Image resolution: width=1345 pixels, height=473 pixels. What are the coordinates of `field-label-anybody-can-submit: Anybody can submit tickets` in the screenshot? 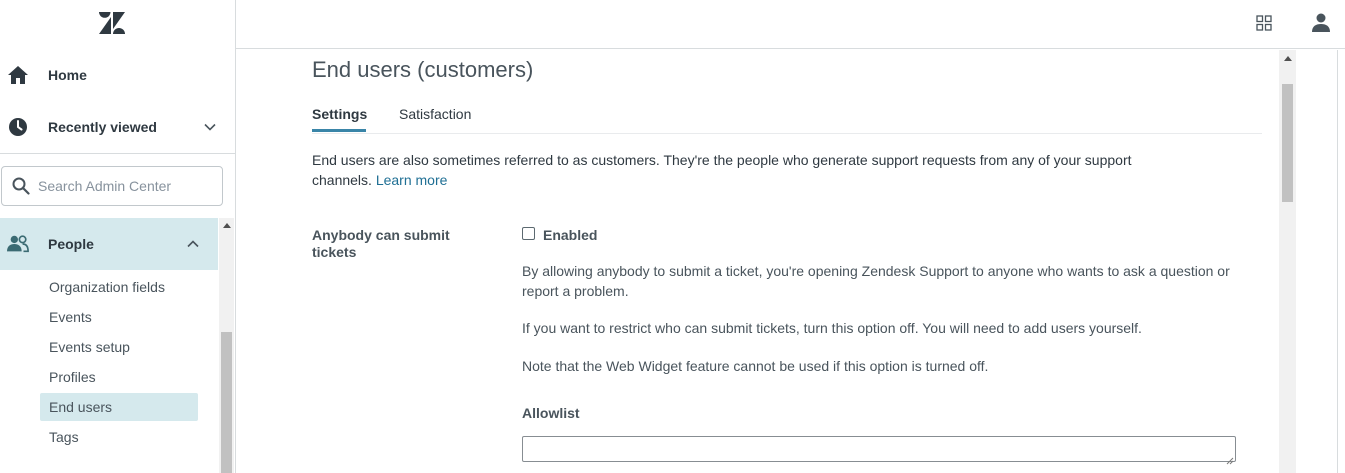 It's located at (381, 243).